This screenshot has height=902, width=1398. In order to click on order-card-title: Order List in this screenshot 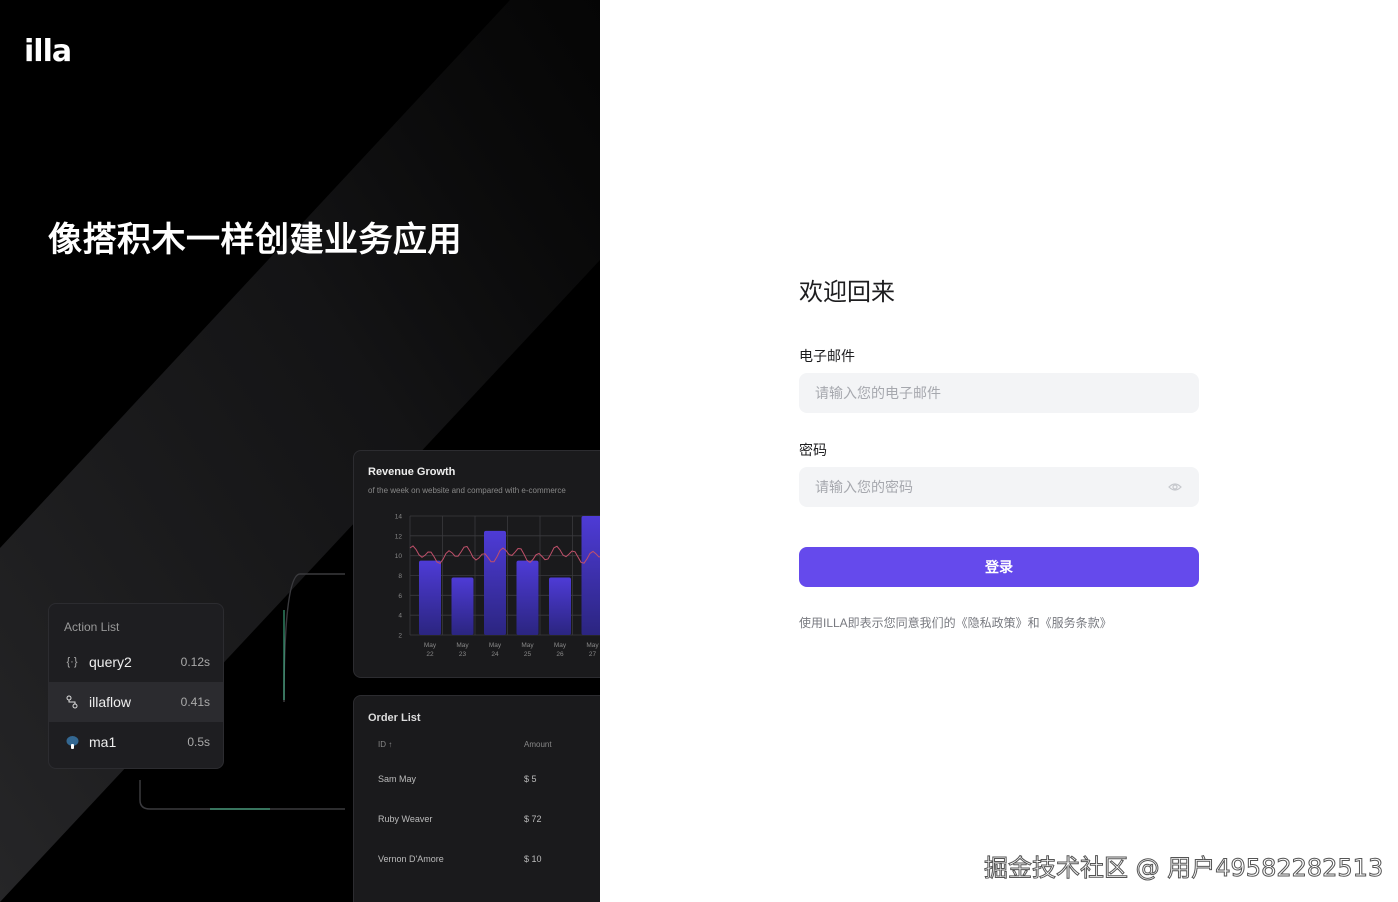, I will do `click(394, 718)`.